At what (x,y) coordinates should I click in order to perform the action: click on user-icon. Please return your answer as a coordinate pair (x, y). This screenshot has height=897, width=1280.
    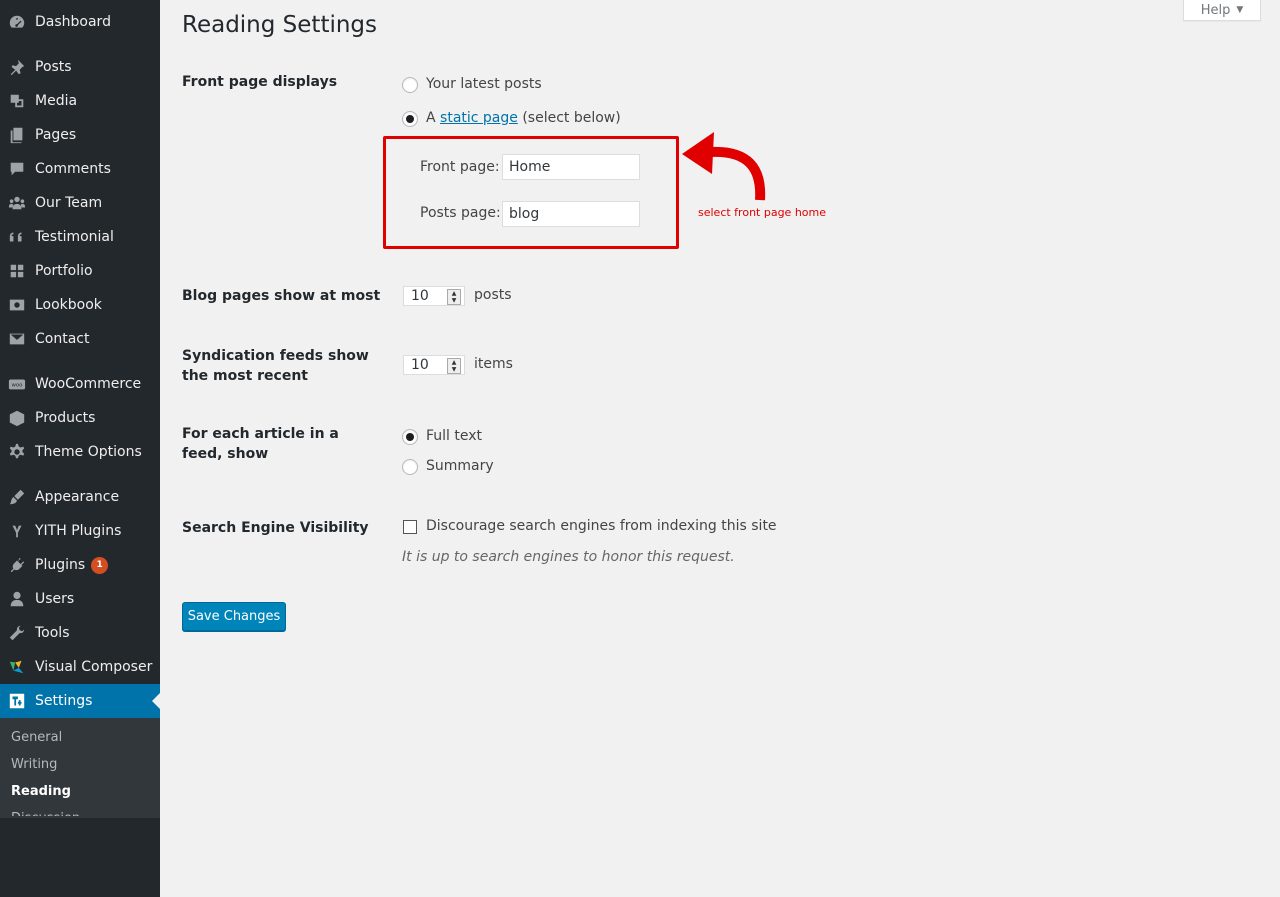
    Looking at the image, I should click on (17, 599).